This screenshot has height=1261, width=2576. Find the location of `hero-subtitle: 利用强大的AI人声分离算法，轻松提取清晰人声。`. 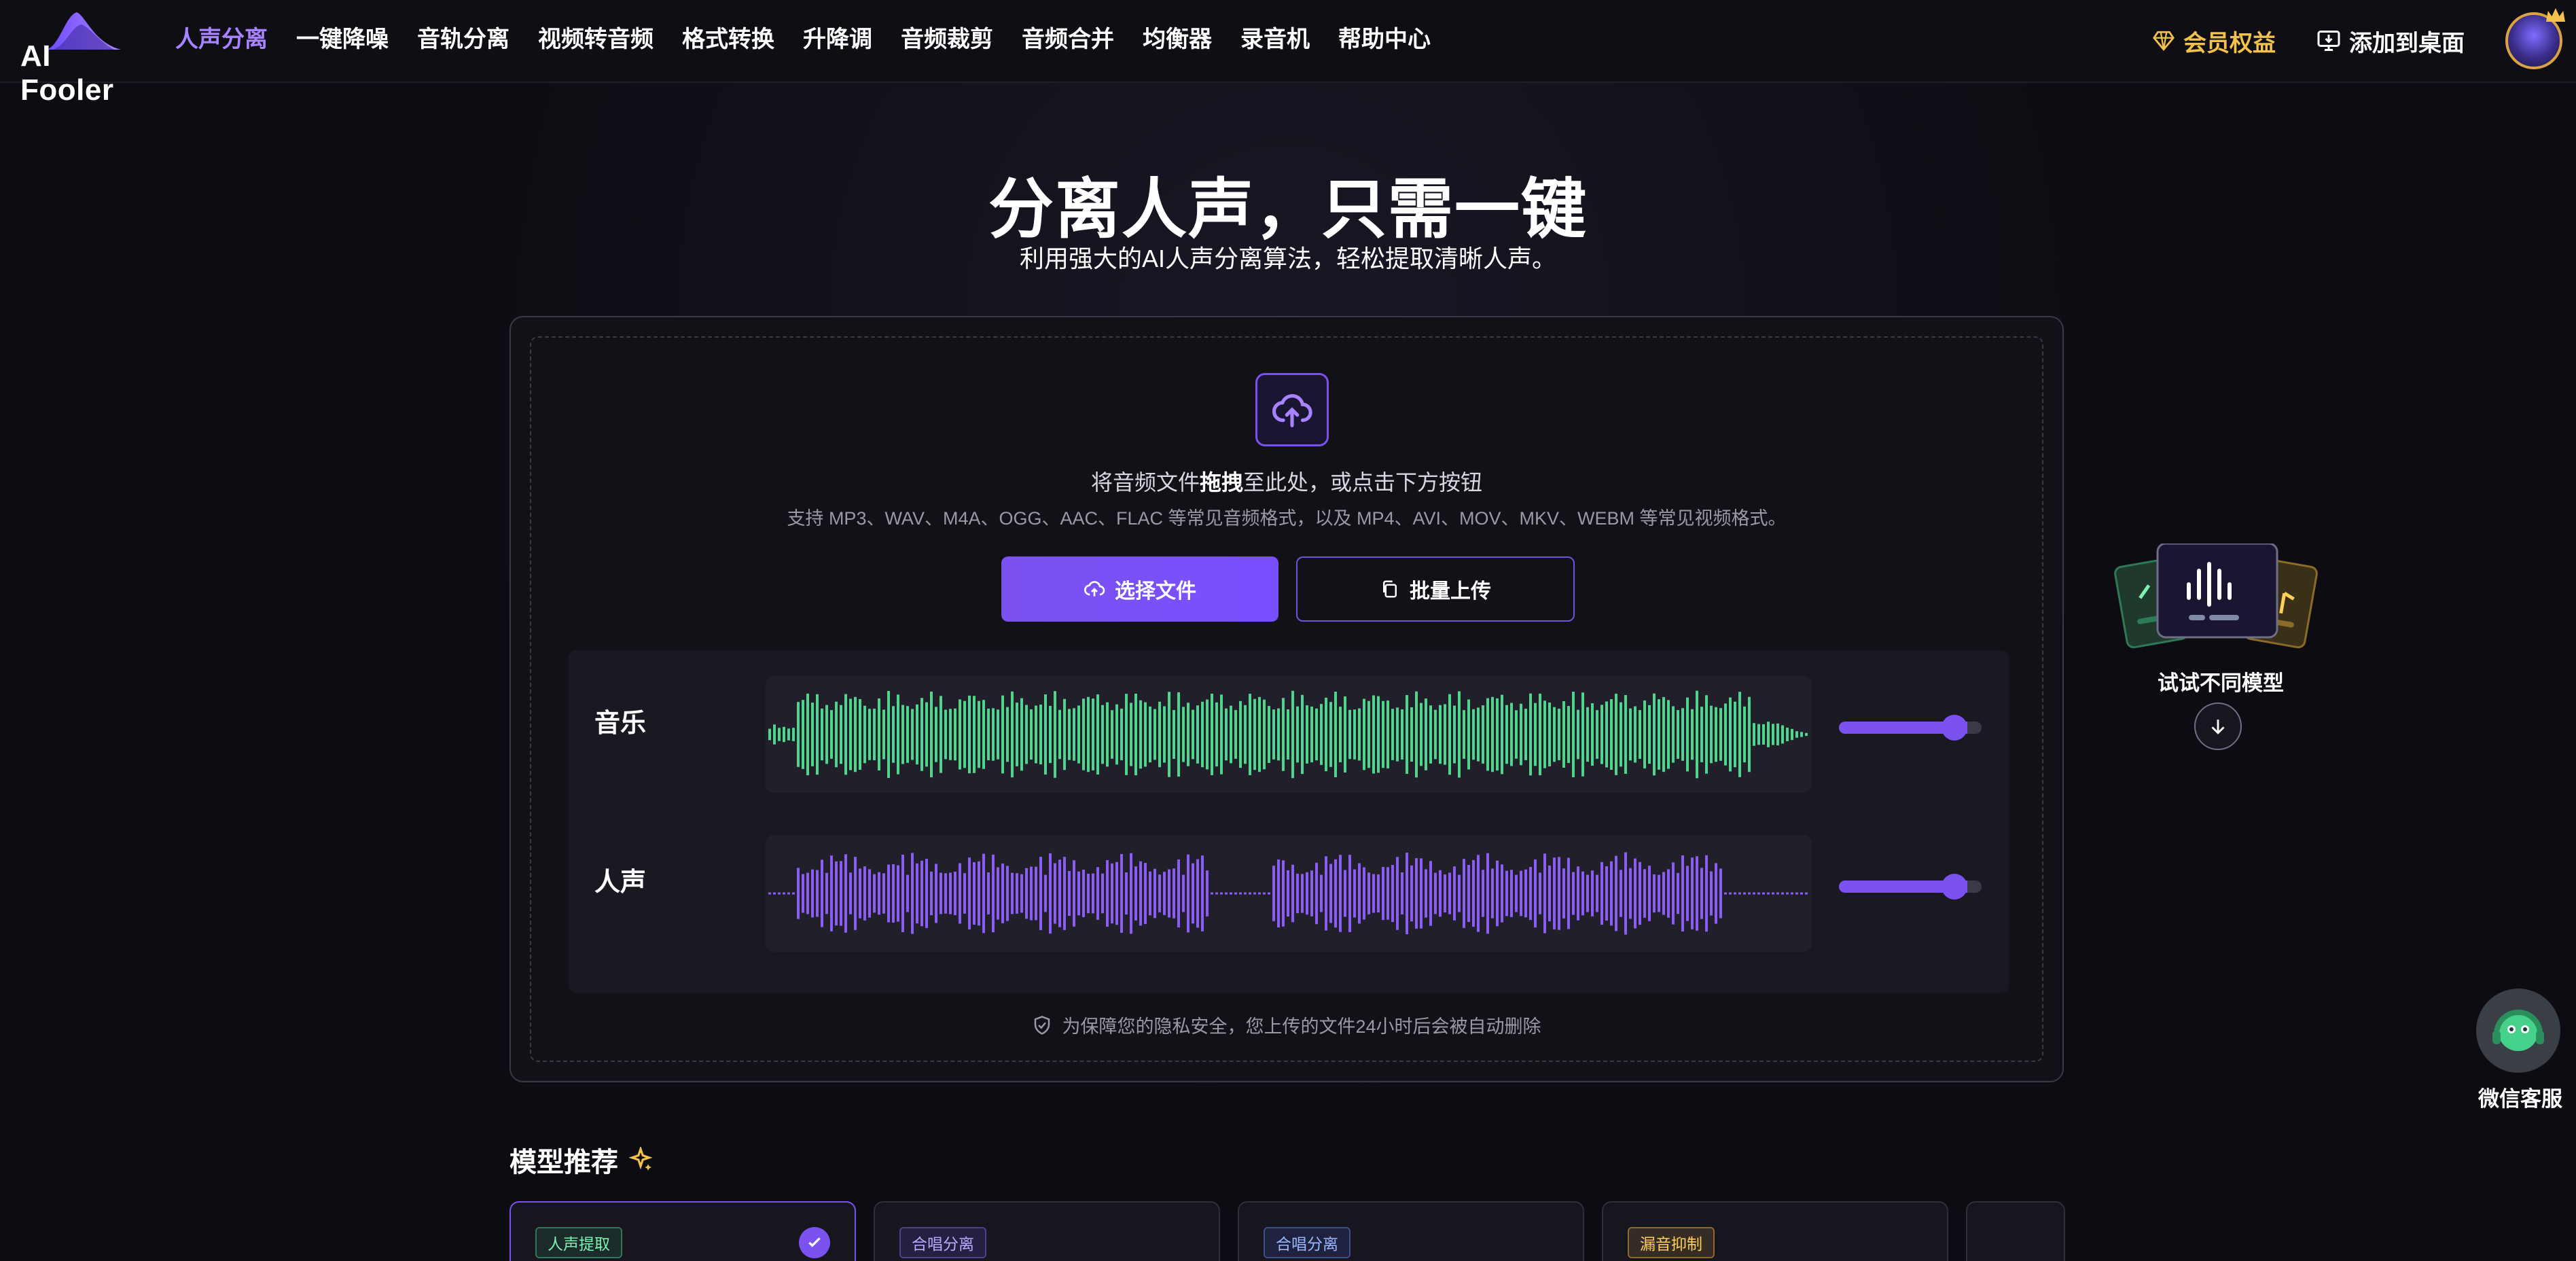

hero-subtitle: 利用强大的AI人声分离算法，轻松提取清晰人声。 is located at coordinates (1287, 258).